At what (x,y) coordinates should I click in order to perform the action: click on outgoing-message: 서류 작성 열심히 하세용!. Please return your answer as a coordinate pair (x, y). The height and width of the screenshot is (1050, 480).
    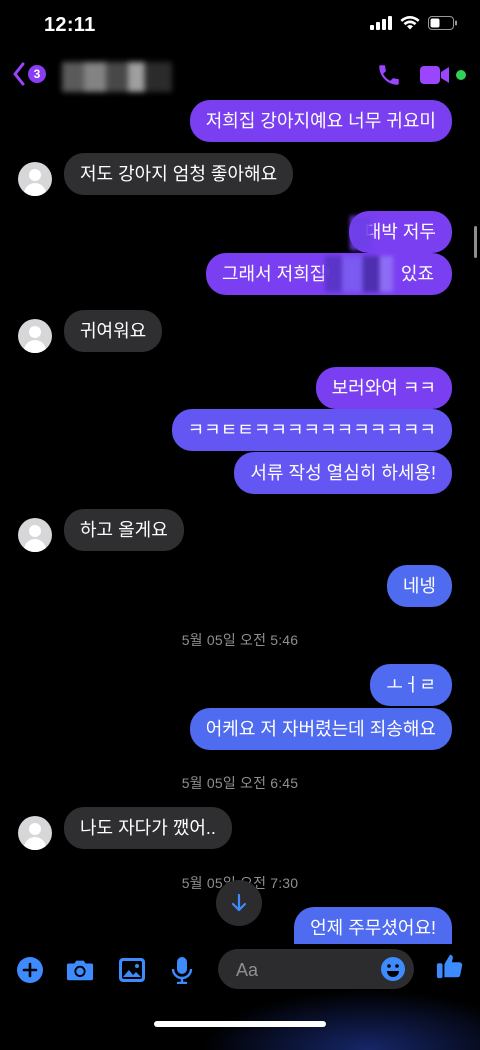
    Looking at the image, I should click on (343, 473).